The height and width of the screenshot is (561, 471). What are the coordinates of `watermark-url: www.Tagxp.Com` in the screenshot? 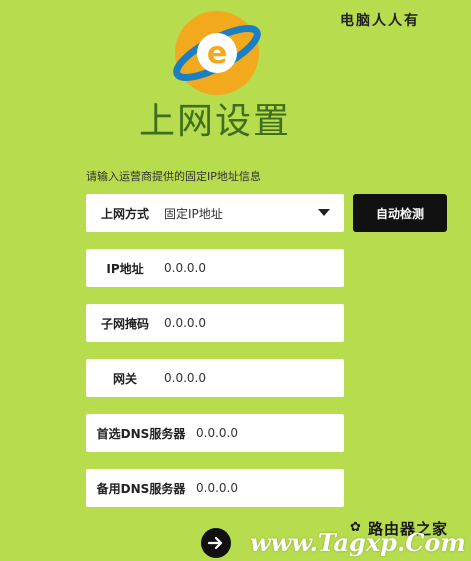 It's located at (358, 542).